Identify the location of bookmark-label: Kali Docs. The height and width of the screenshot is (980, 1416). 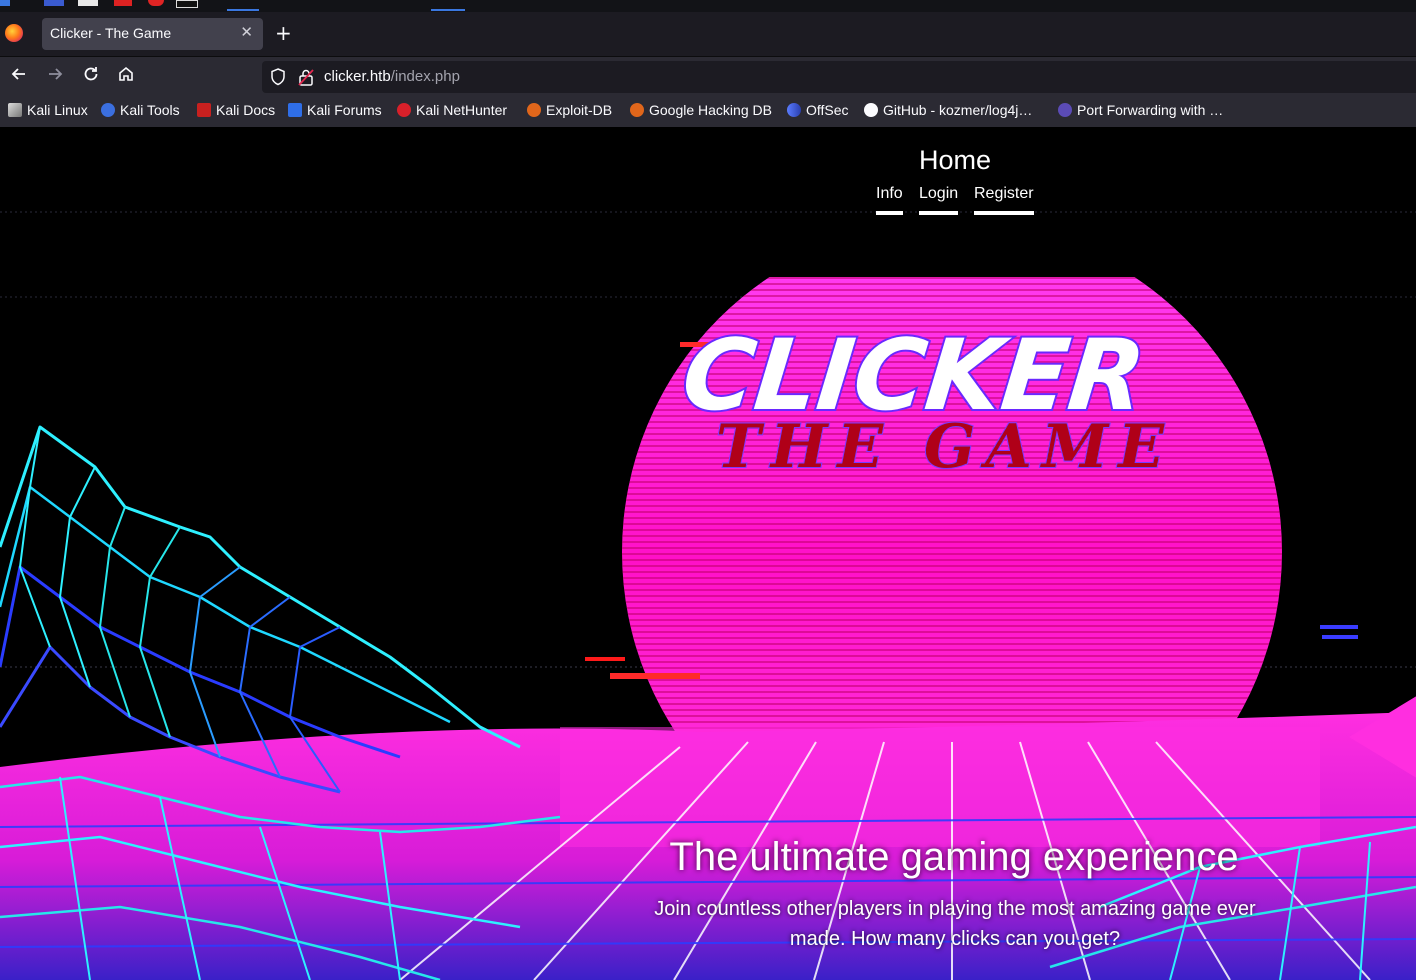
(246, 110).